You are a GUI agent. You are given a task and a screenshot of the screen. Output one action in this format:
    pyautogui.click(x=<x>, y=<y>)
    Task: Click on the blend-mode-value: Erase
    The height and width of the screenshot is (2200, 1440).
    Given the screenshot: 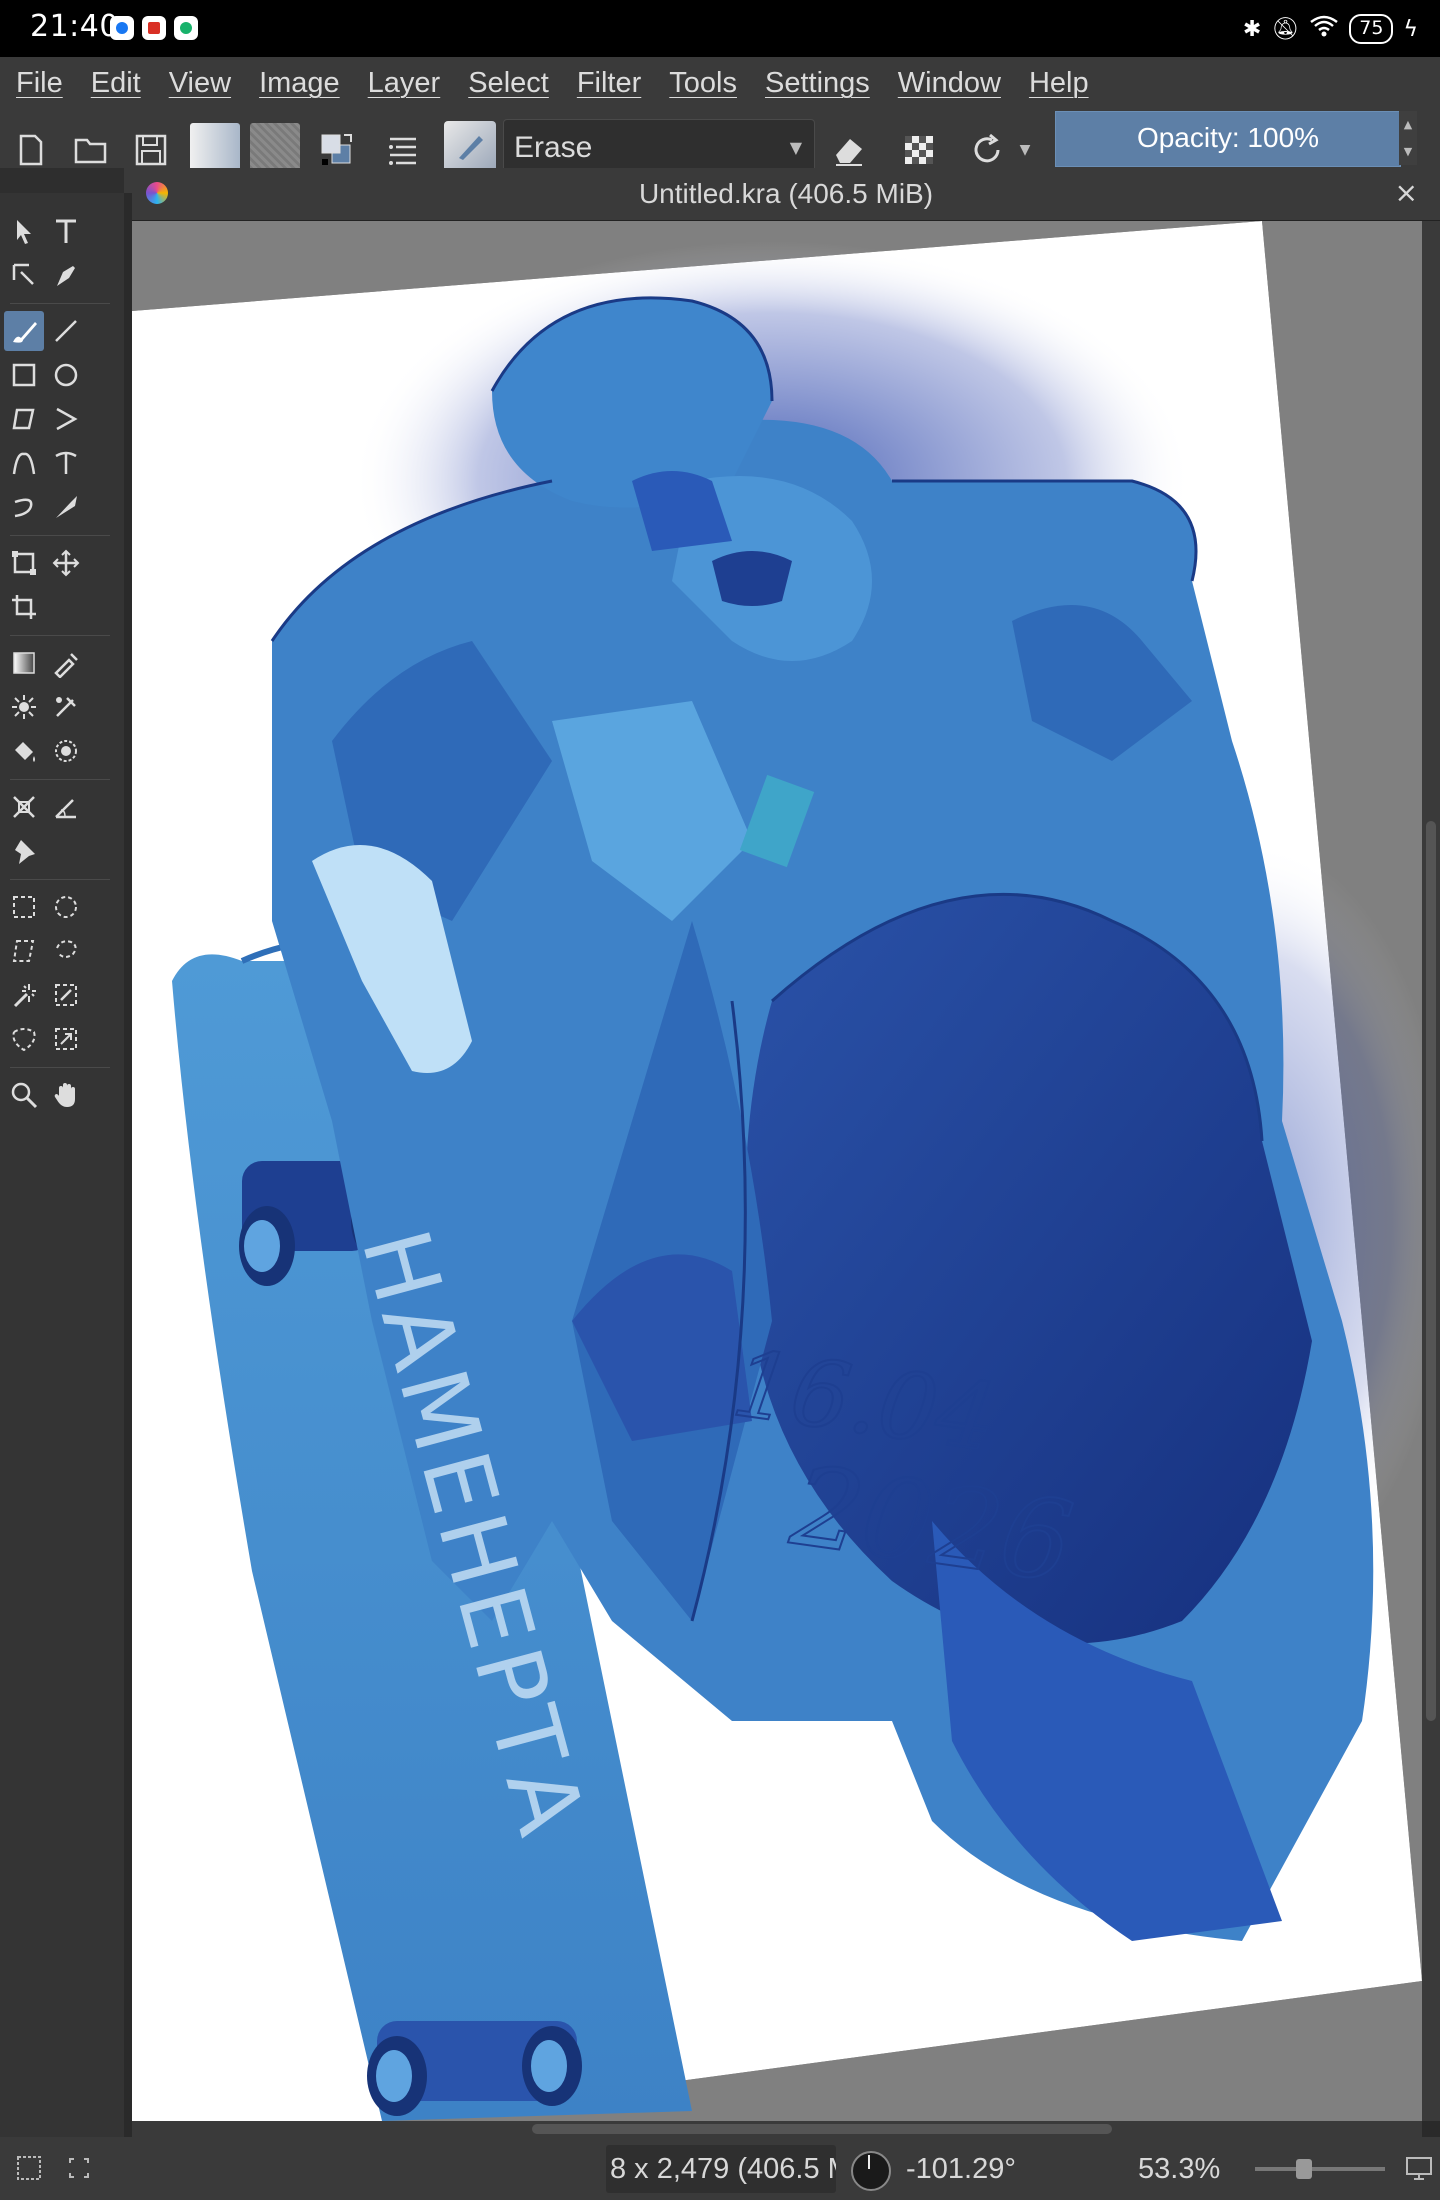 What is the action you would take?
    pyautogui.click(x=553, y=147)
    